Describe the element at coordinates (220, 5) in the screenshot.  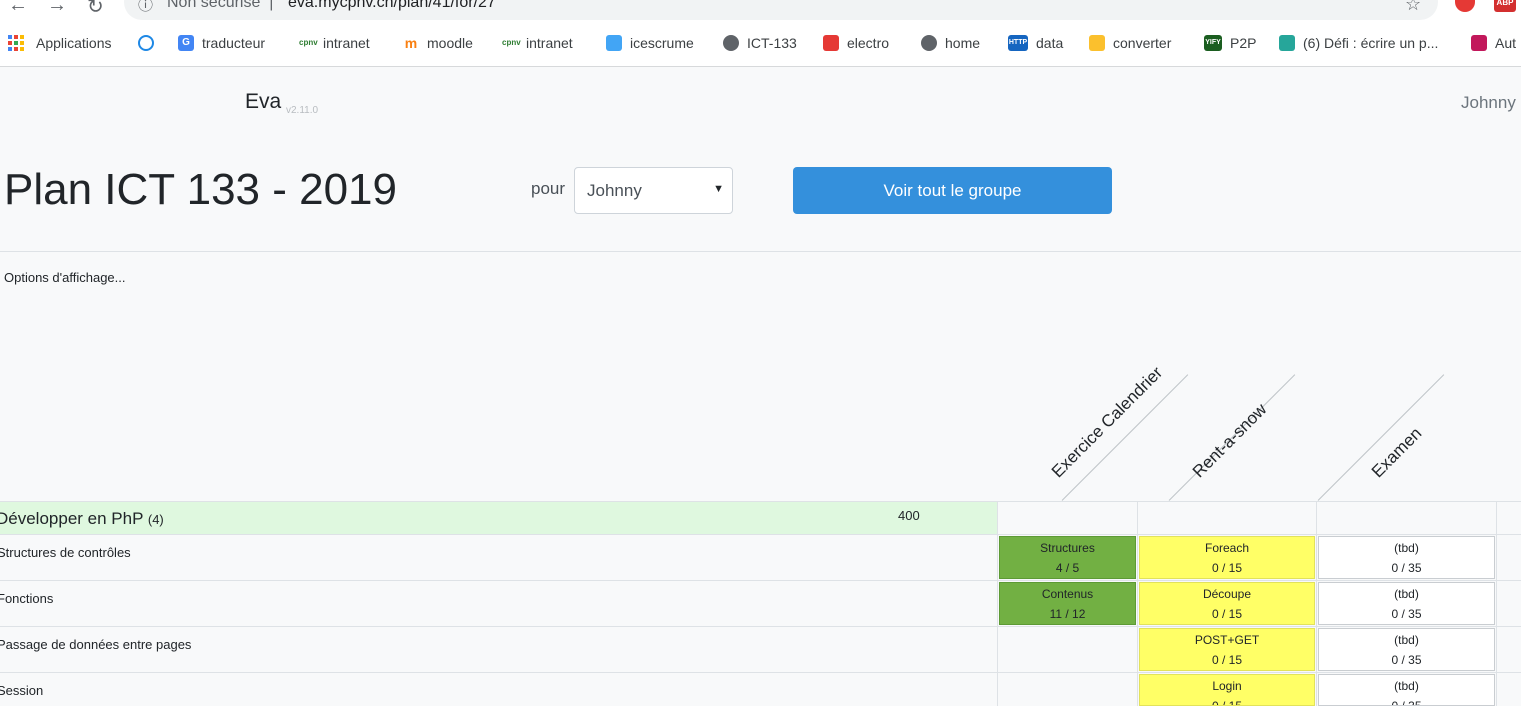
I see `security-label: Non sécurisé |` at that location.